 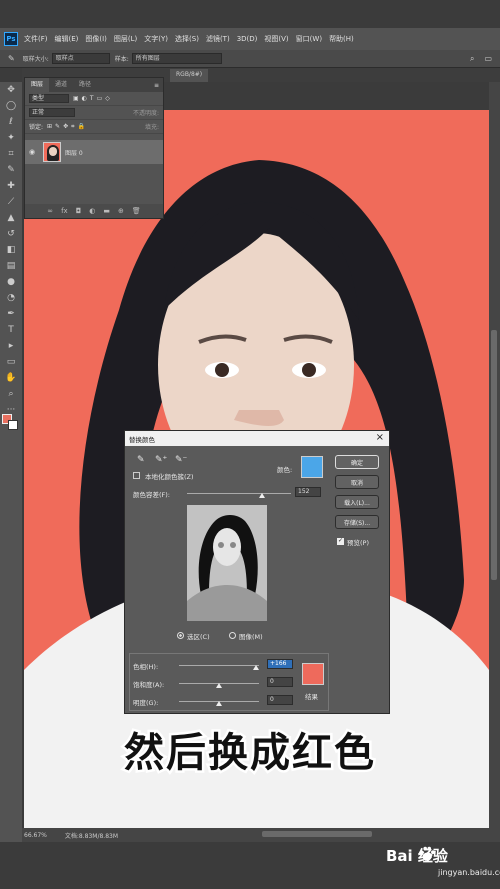 What do you see at coordinates (49, 98) in the screenshot?
I see `kind-filter-select: 类型` at bounding box center [49, 98].